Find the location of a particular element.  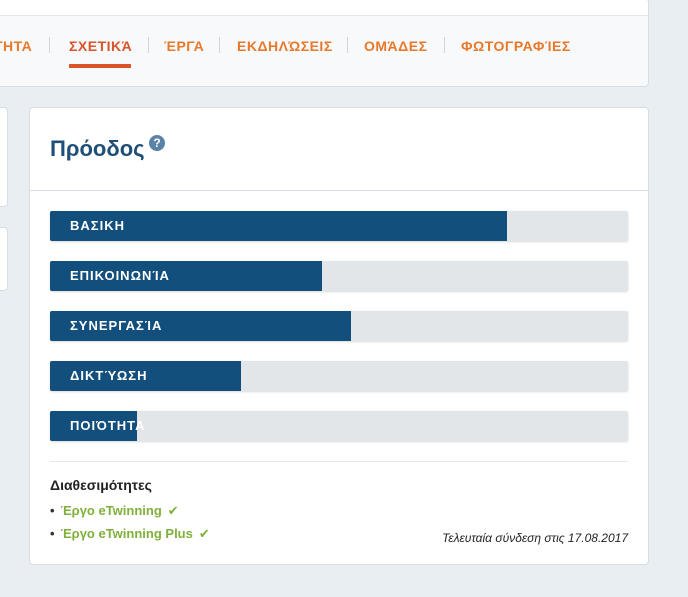

progress-bar-label: ΕΠΙΚΟΙΝΩΝΊΑ is located at coordinates (120, 275).